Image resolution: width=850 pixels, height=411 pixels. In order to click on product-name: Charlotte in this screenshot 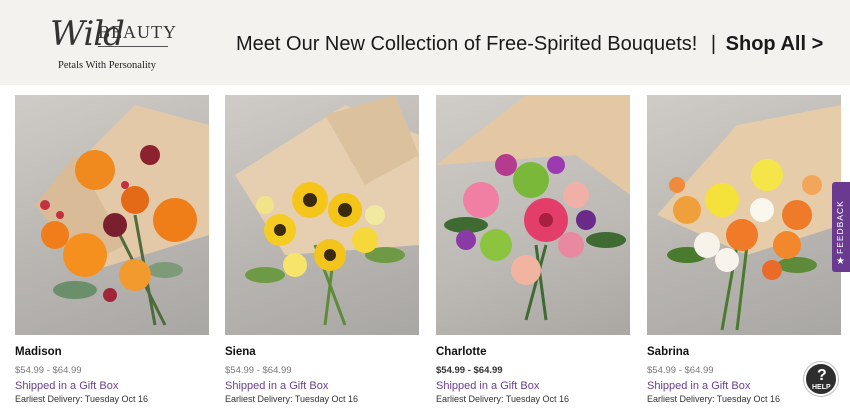, I will do `click(461, 352)`.